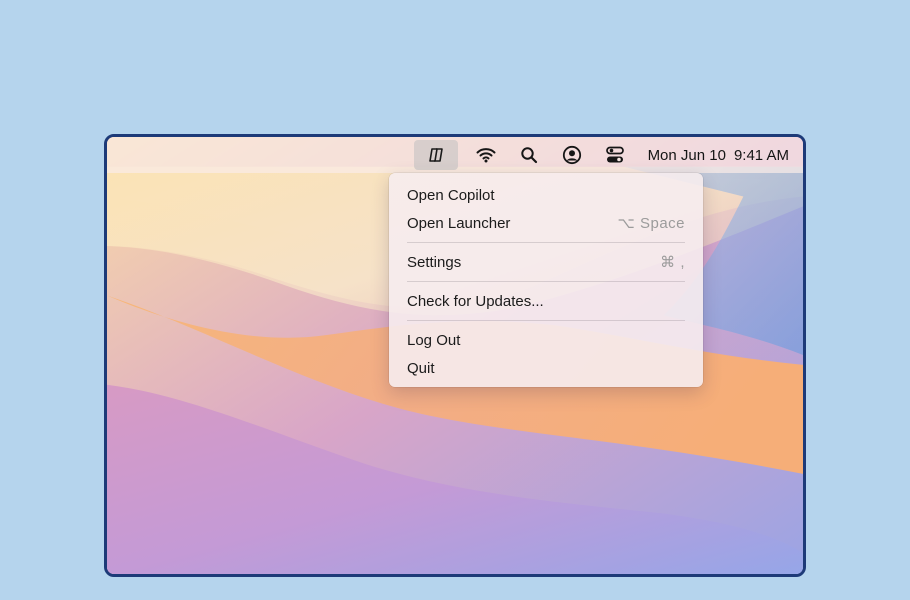  Describe the element at coordinates (434, 340) in the screenshot. I see `menu-item-label: Log Out` at that location.